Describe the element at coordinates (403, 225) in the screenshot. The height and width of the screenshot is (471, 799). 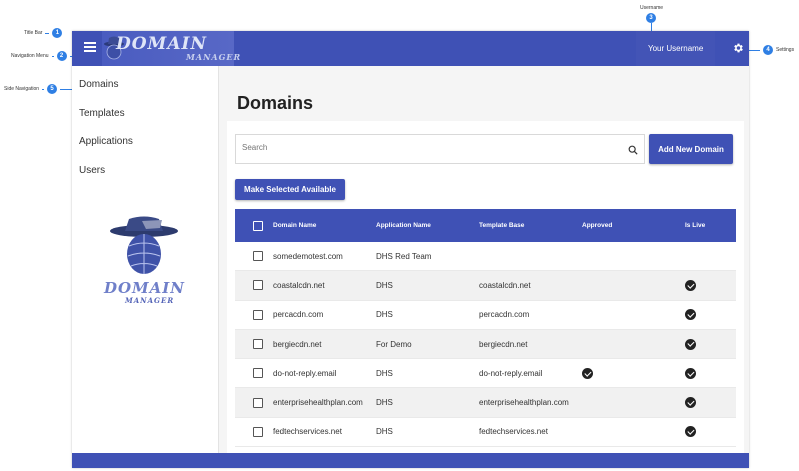
I see `column-header-application-name: Application Name` at that location.